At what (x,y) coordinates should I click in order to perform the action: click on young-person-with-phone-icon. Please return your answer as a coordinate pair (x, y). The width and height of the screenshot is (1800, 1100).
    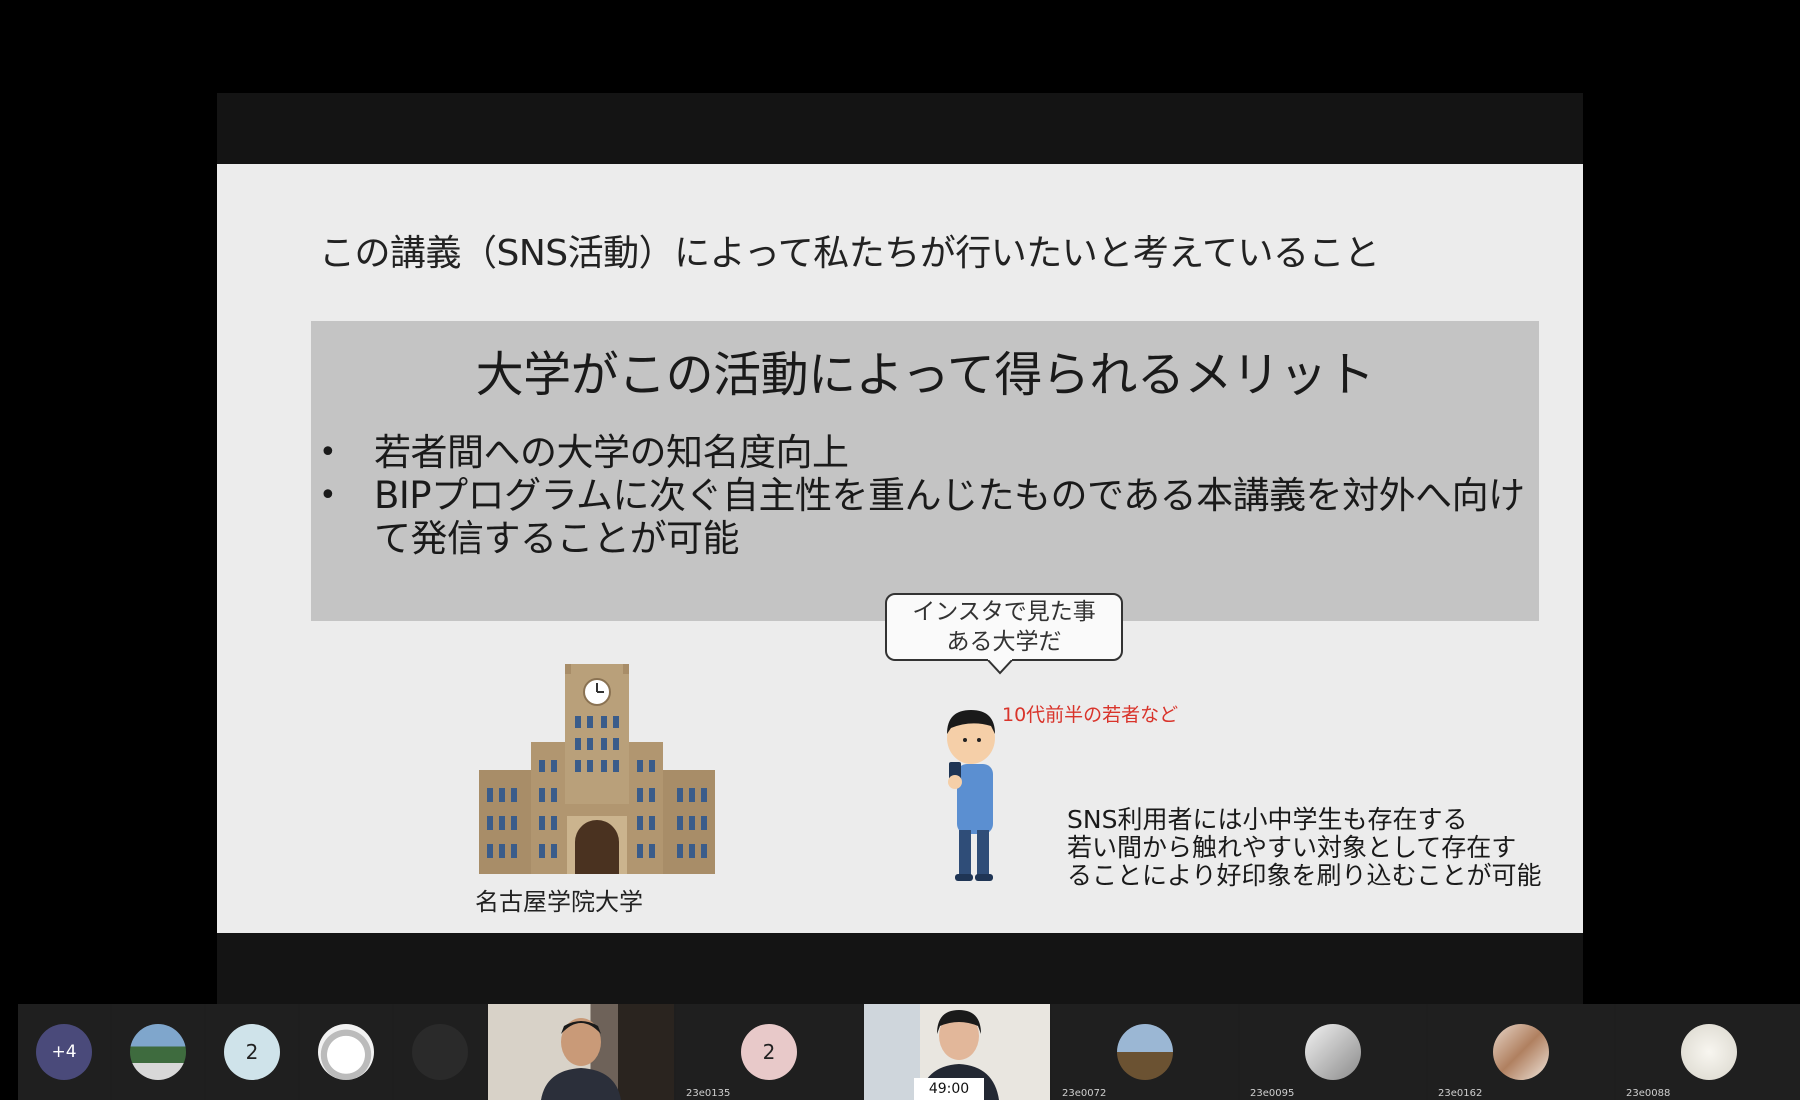
    Looking at the image, I should click on (971, 795).